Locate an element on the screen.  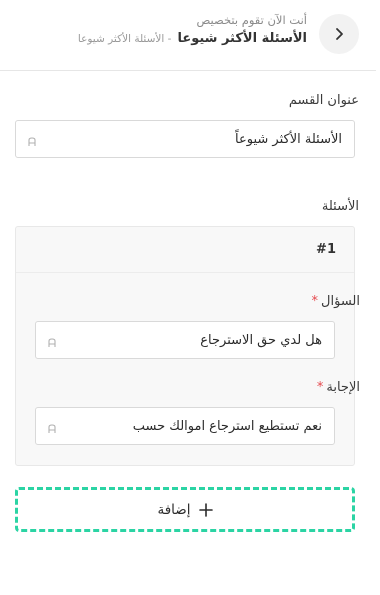
answer-field-label: الإجابة* is located at coordinates (338, 387).